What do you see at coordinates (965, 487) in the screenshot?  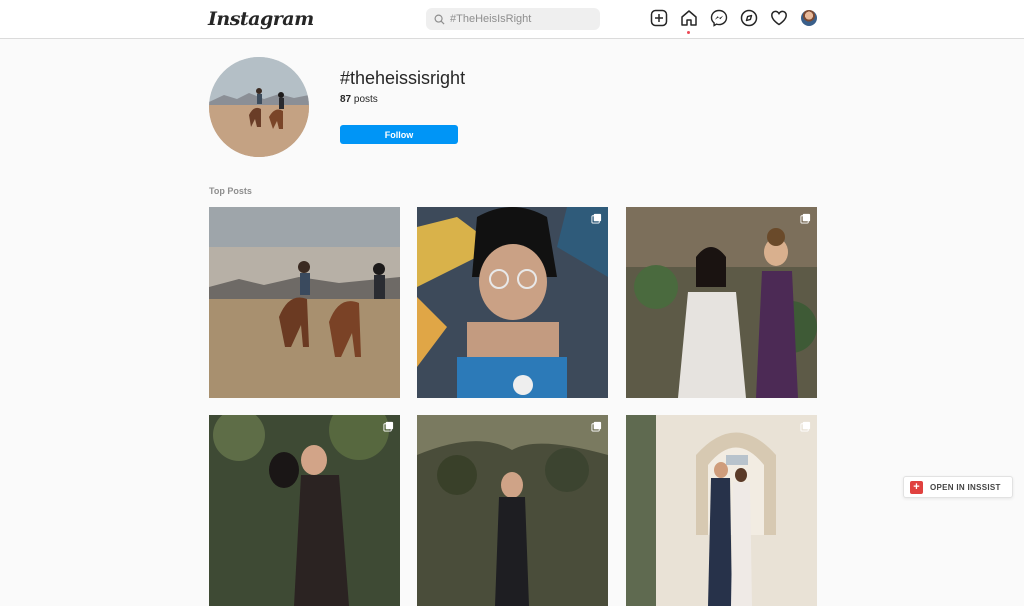 I see `open-in-inssist-label: OPEN IN INSSIST` at bounding box center [965, 487].